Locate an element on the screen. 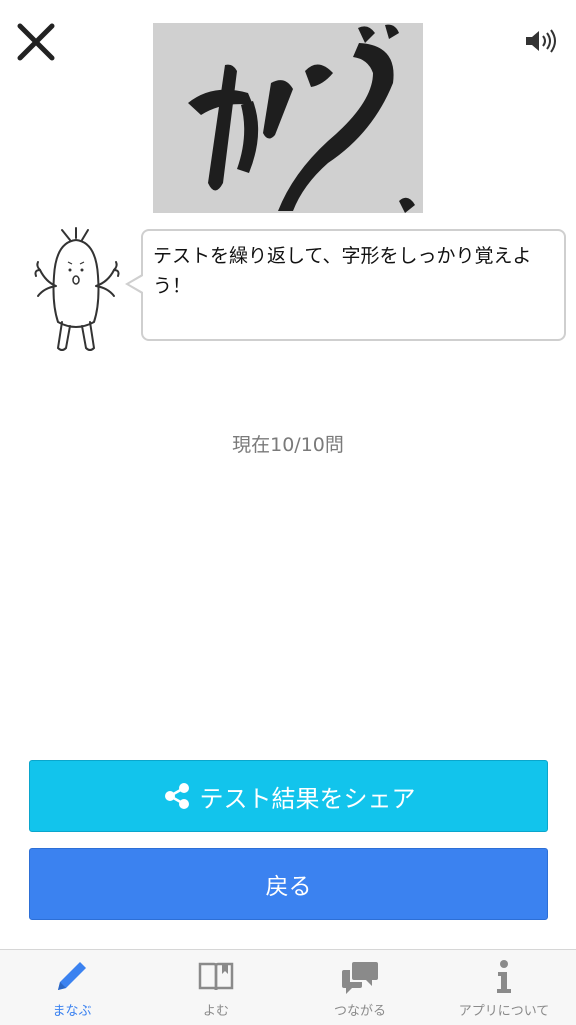 Image resolution: width=576 pixels, height=1025 pixels. speaker-icon is located at coordinates (541, 41).